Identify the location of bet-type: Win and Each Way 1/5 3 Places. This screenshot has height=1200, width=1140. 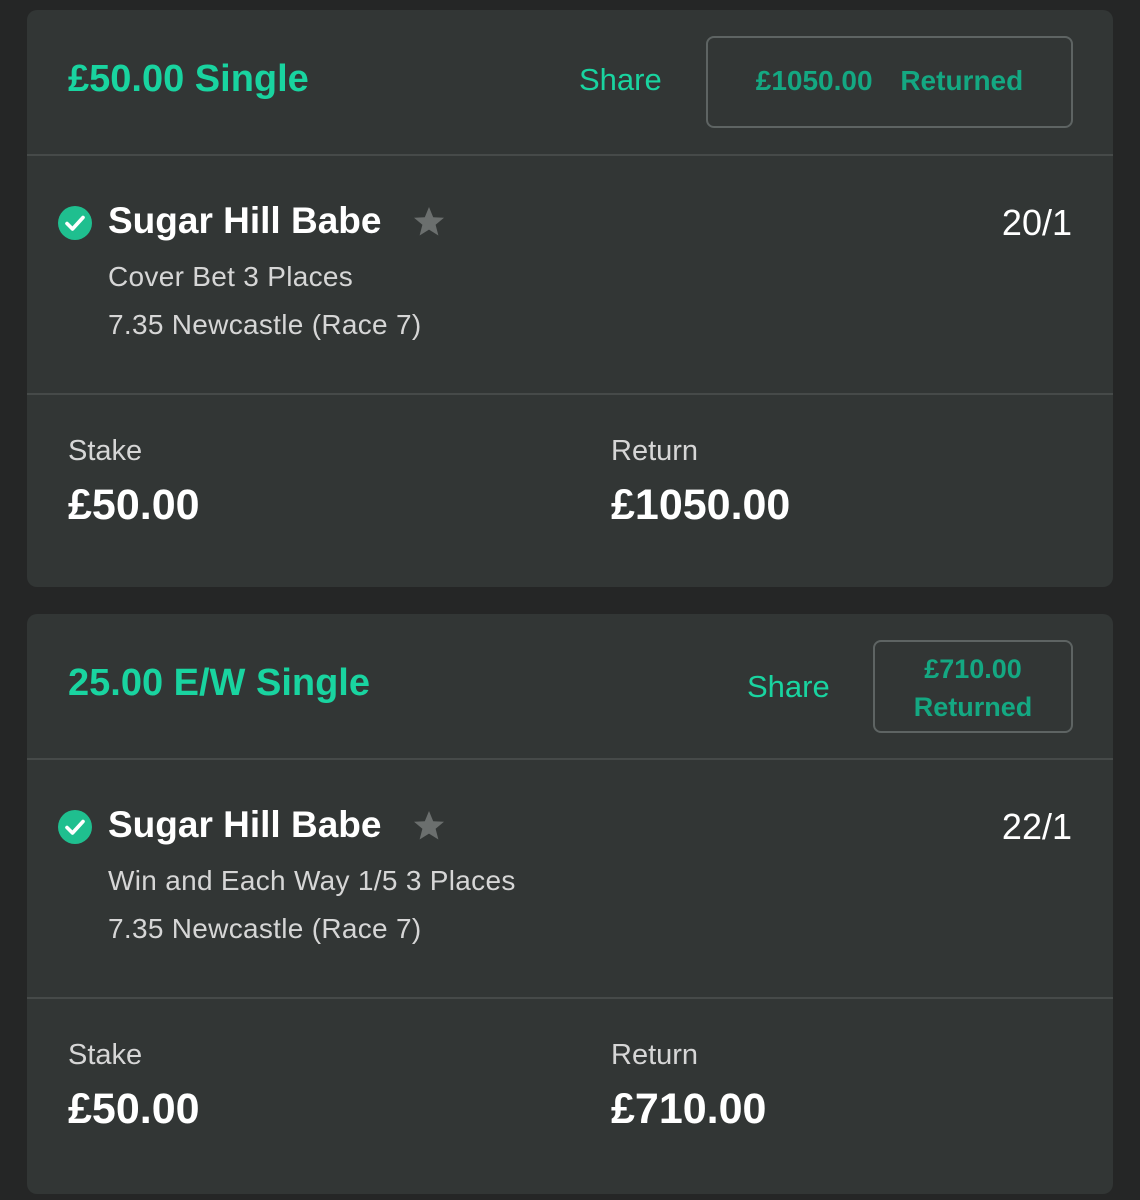
(312, 880).